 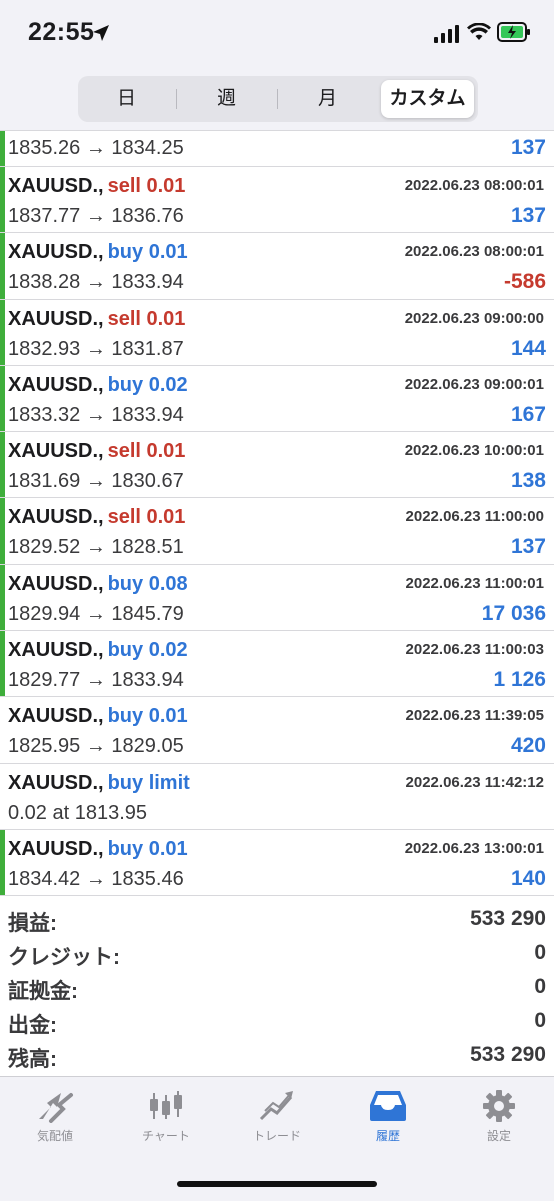 What do you see at coordinates (327, 99) in the screenshot?
I see `period-month: 月` at bounding box center [327, 99].